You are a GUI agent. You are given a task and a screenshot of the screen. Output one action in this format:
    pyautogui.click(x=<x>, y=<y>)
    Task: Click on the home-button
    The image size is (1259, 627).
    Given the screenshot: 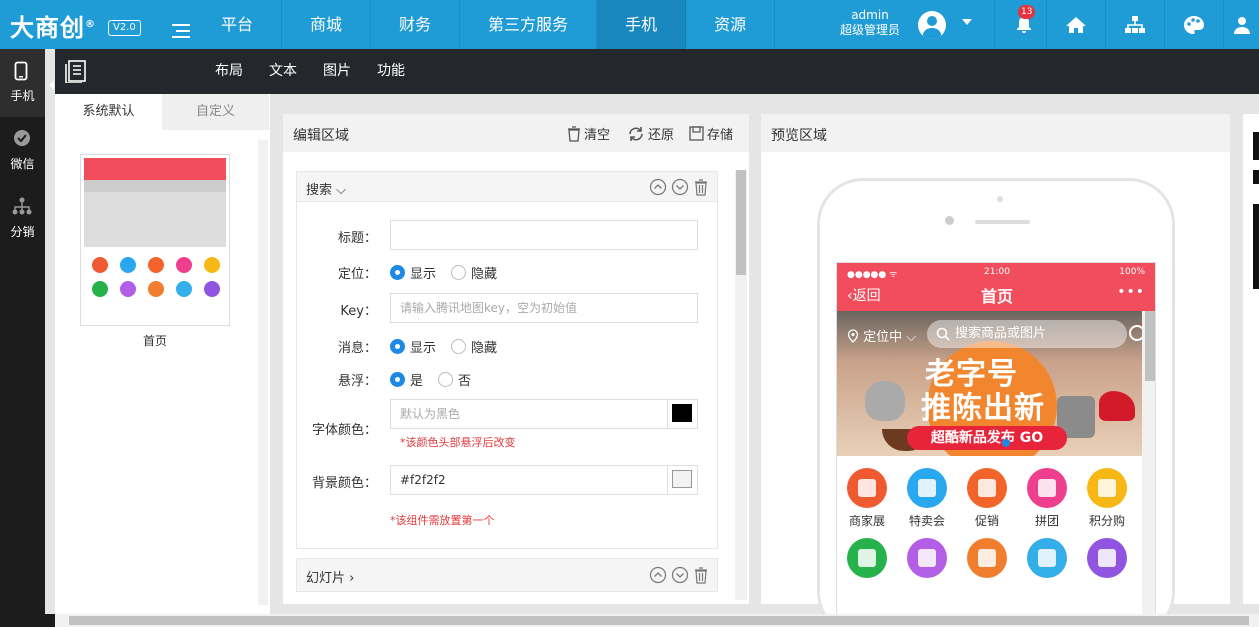 What is the action you would take?
    pyautogui.click(x=1075, y=24)
    